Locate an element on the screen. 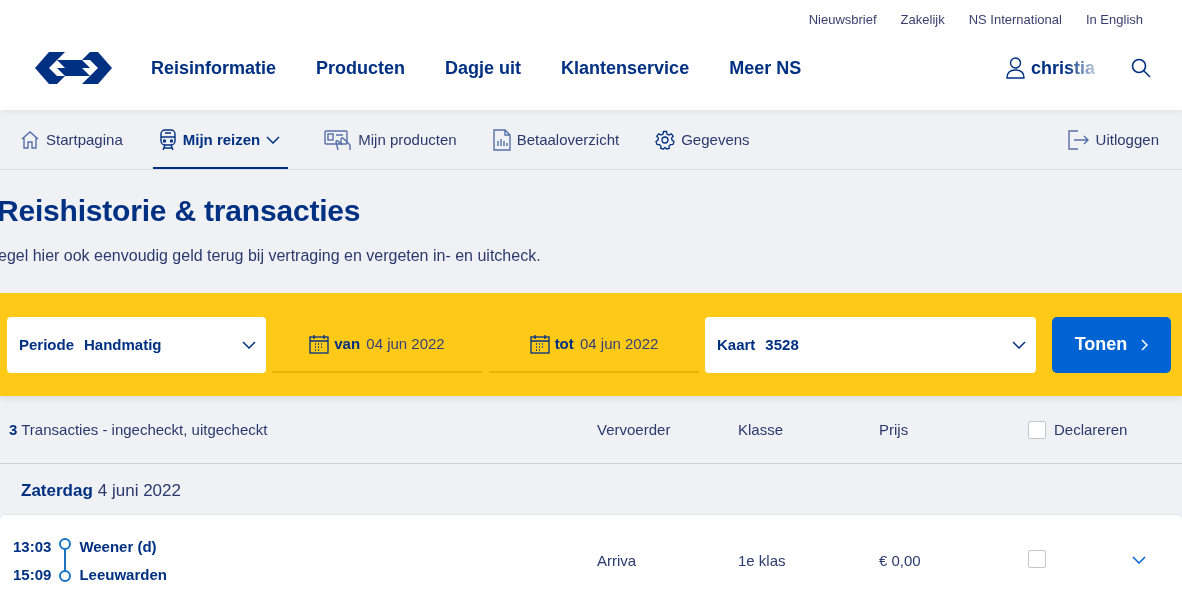  departure-station: Weener (d) is located at coordinates (118, 546).